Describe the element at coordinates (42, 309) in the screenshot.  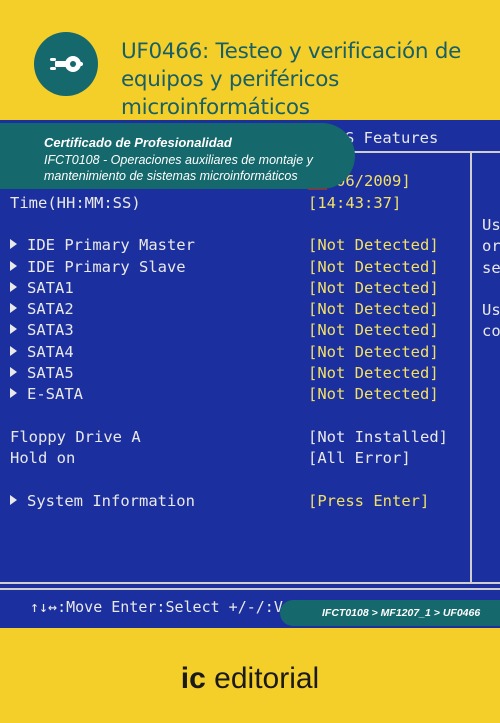
I see `bios-device-row: SATA2` at that location.